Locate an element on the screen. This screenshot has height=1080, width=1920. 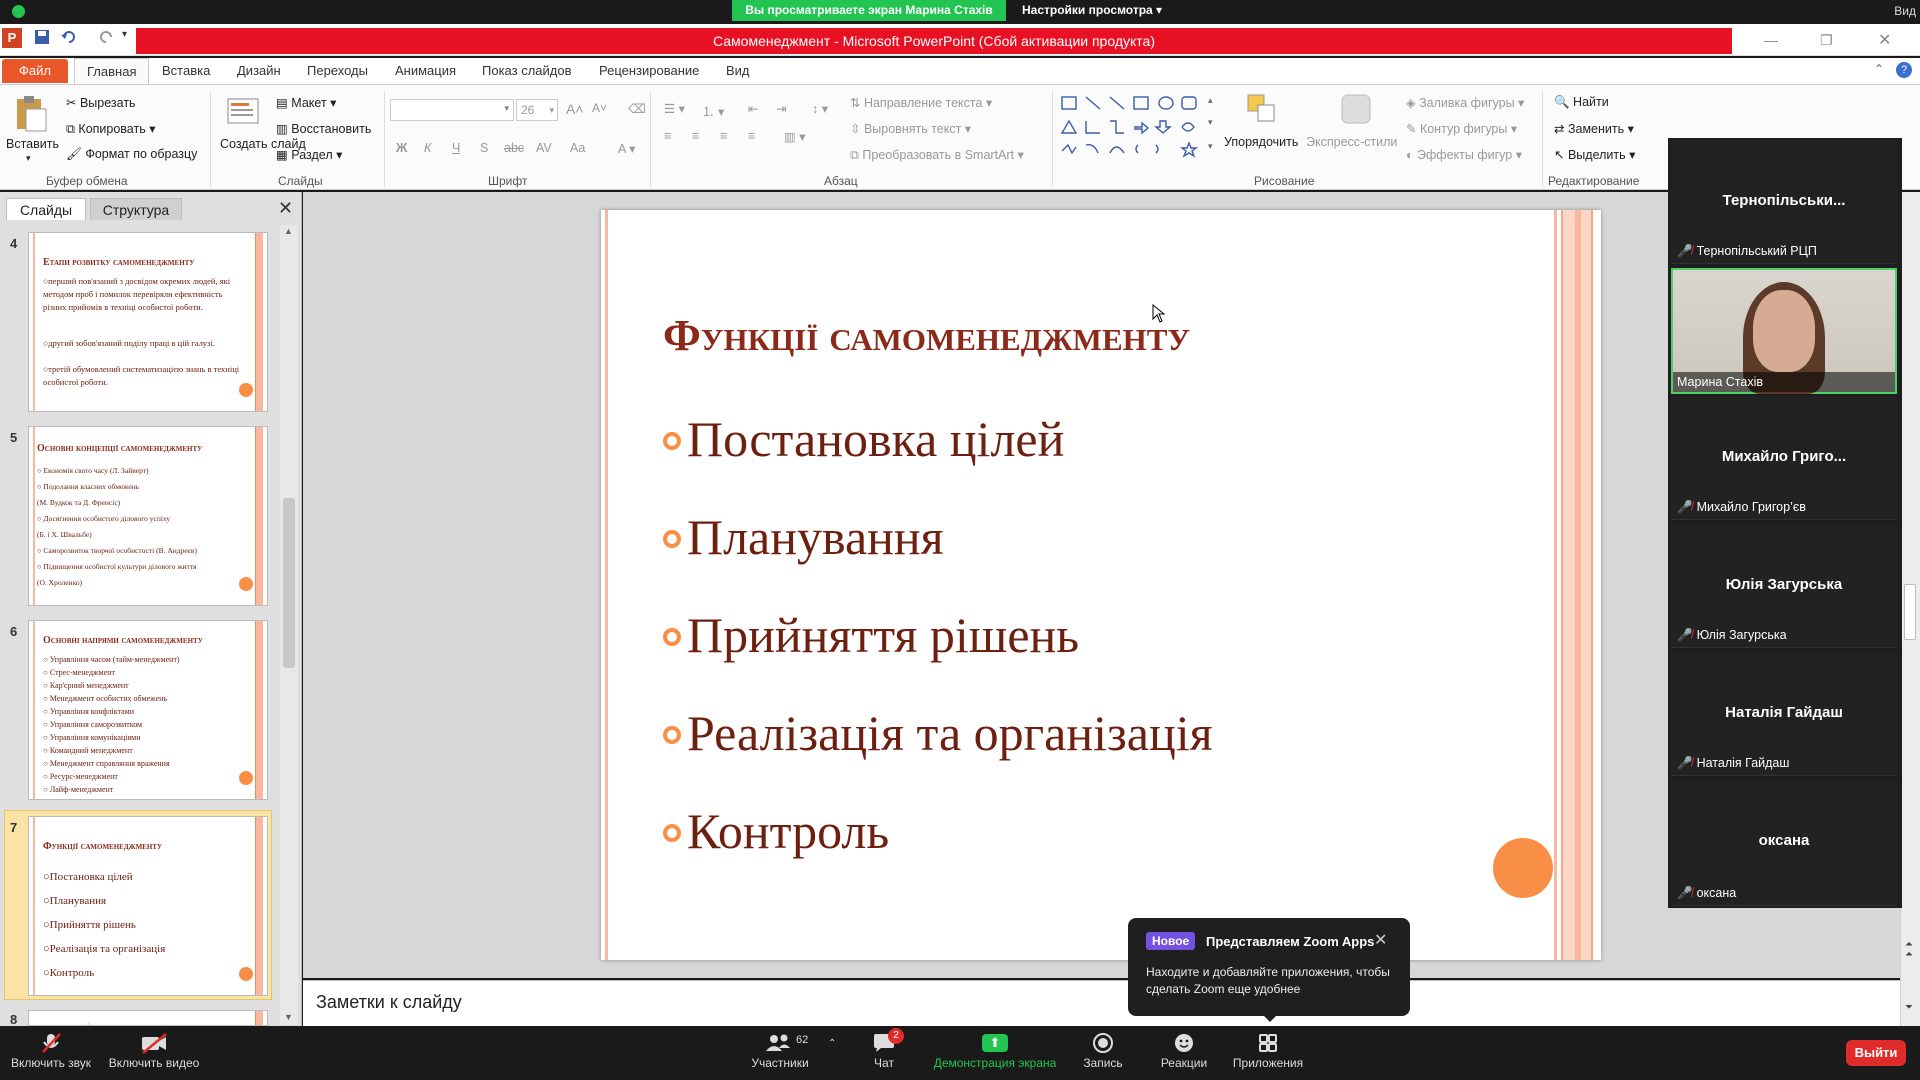
close-panel-icon: ✕ is located at coordinates (285, 208).